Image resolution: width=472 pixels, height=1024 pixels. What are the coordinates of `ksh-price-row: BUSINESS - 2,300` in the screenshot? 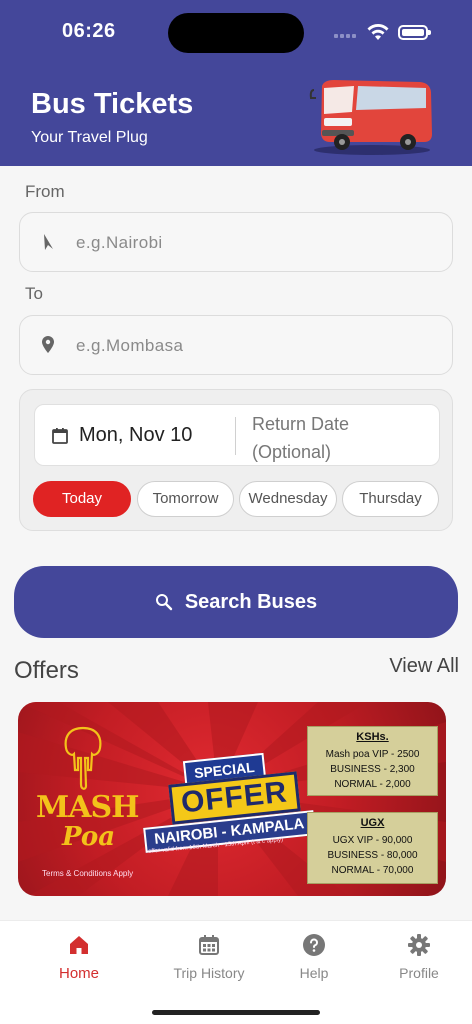 It's located at (372, 769).